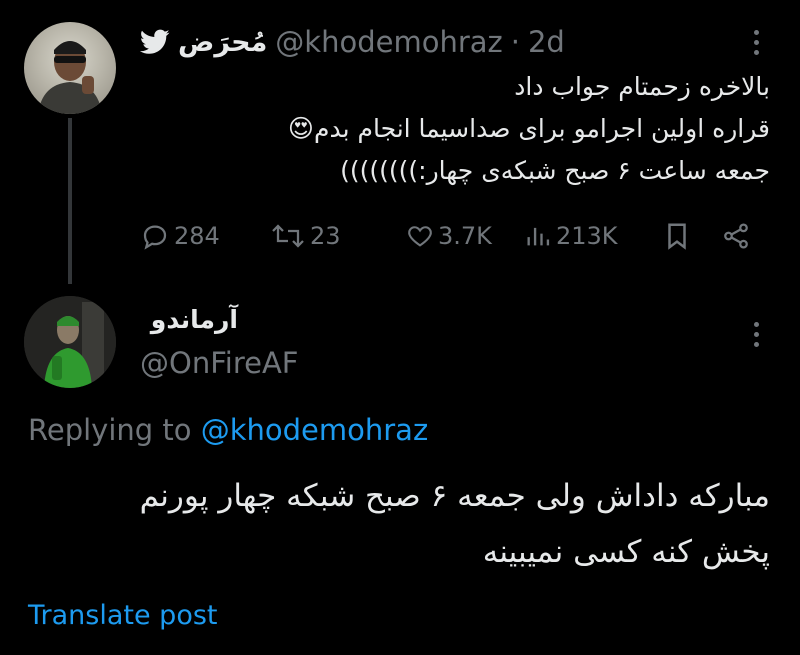 The image size is (800, 655). What do you see at coordinates (420, 236) in the screenshot?
I see `heart-icon` at bounding box center [420, 236].